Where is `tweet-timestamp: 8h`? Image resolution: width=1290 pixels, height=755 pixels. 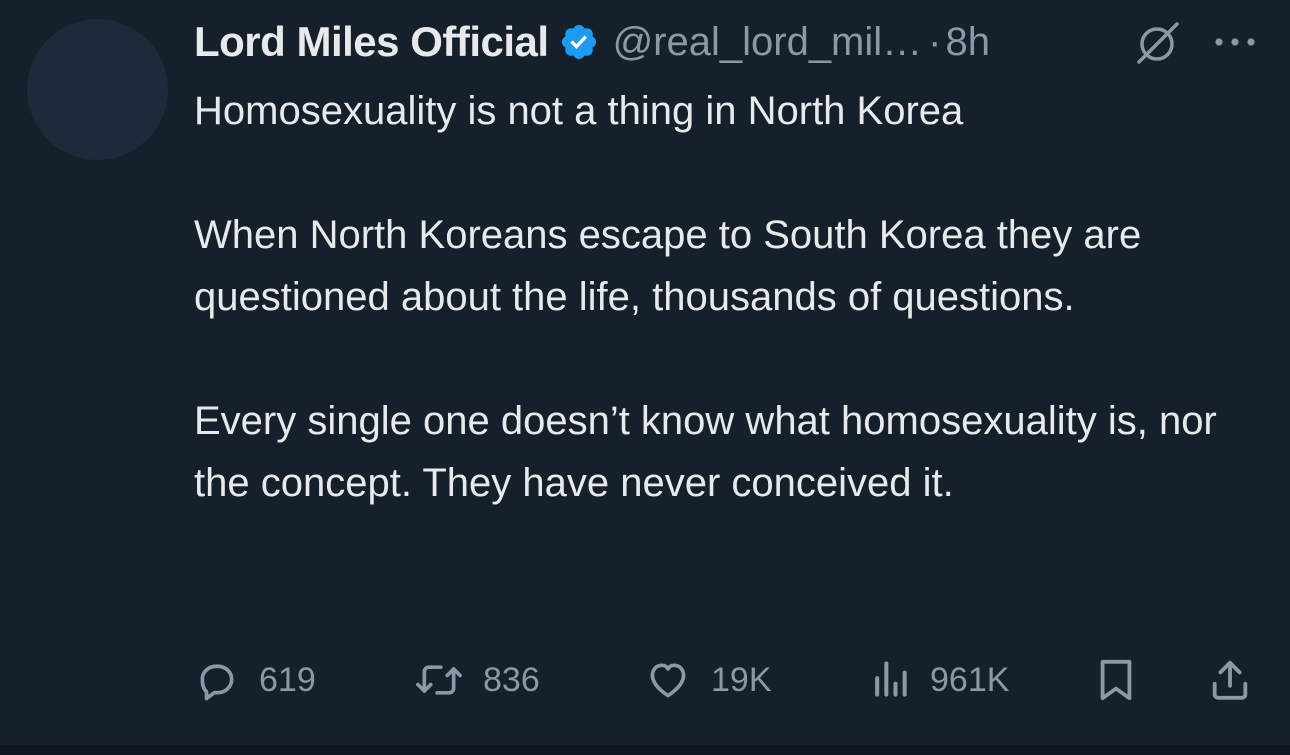
tweet-timestamp: 8h is located at coordinates (967, 42).